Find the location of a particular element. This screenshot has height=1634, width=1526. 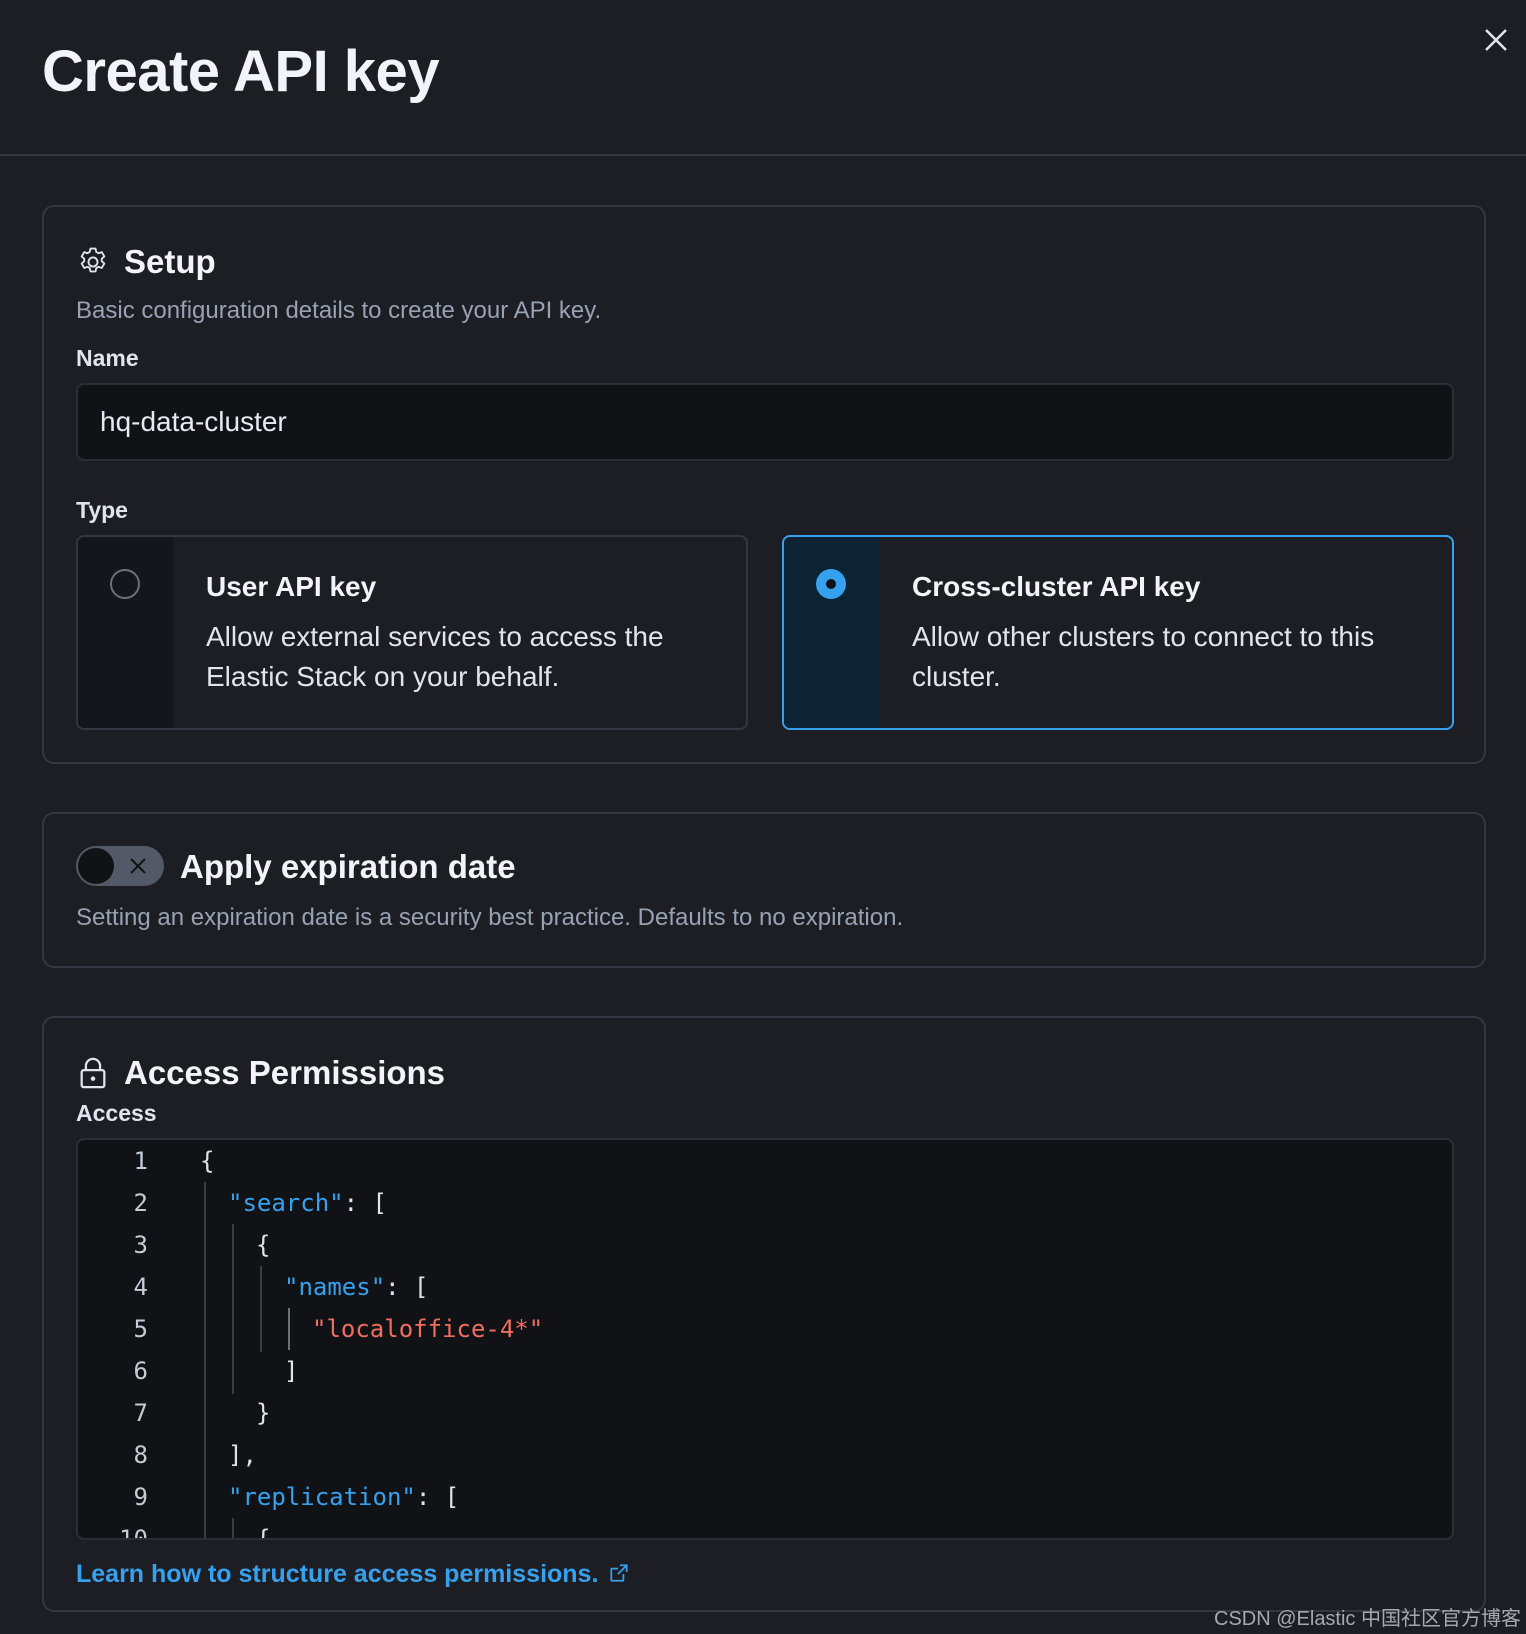

flyout-header: Create API key is located at coordinates (763, 78).